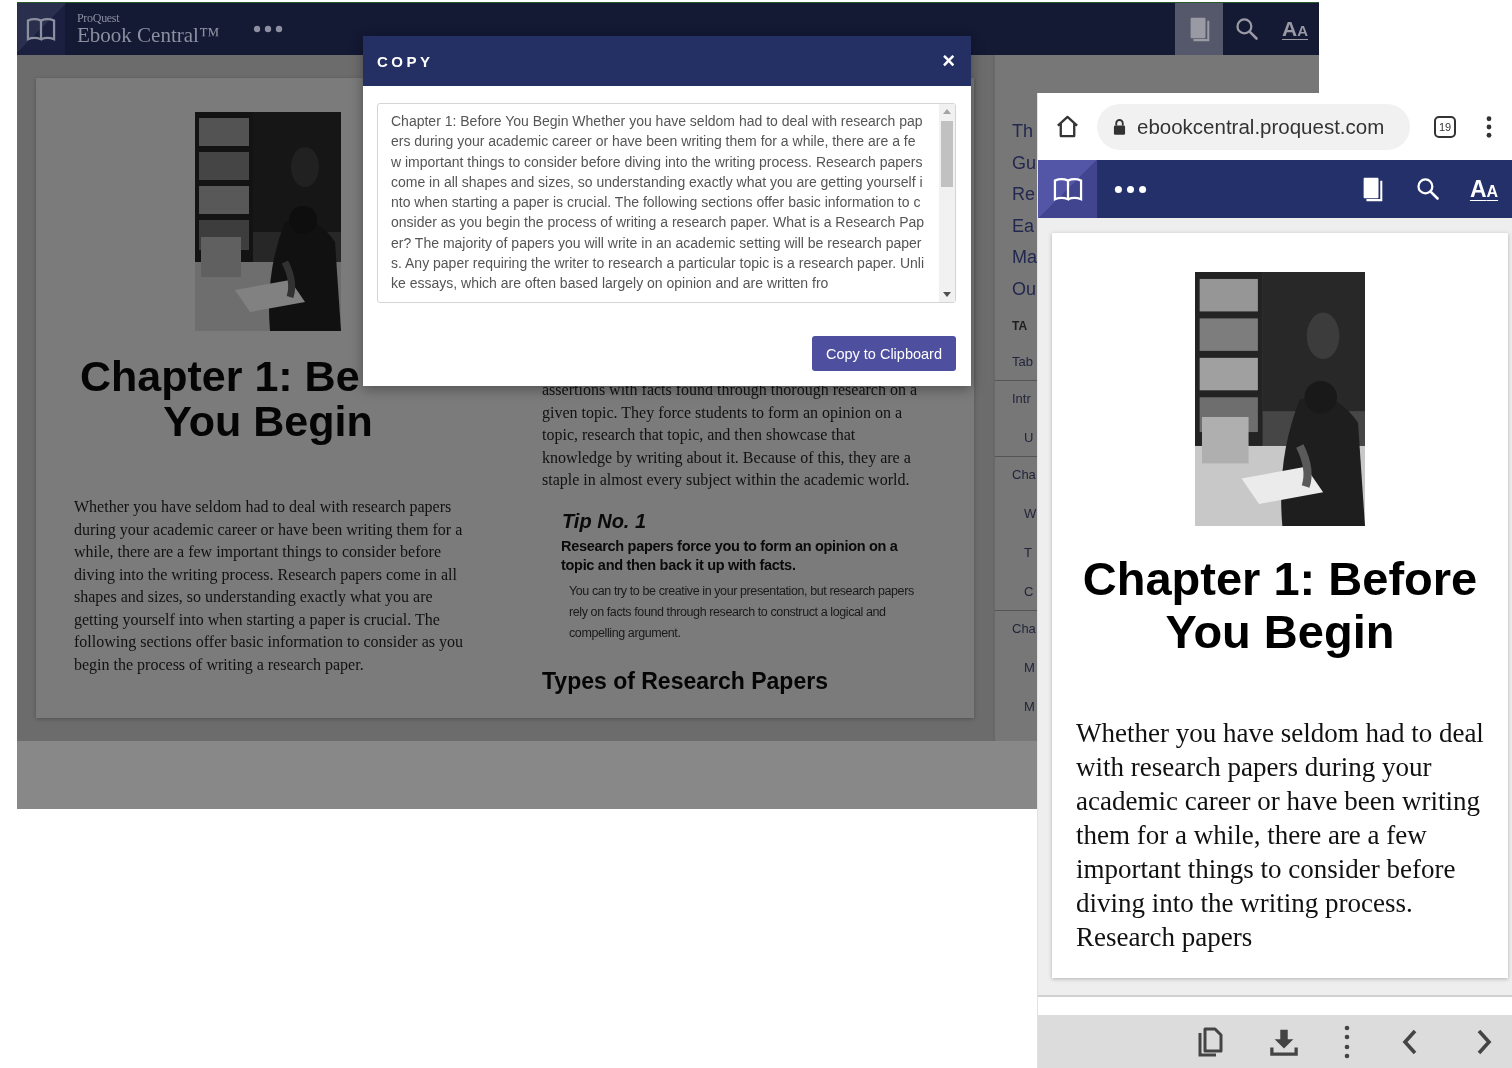 Image resolution: width=1512 pixels, height=1068 pixels. Describe the element at coordinates (269, 586) in the screenshot. I see `body-paragraph: Whether you have seldom had to deal with research papers during your academic career or have been writing them for a while, there are a few important things to consider before diving into the writing process. Research papers come in all shapes and sizes, so understanding exactly what you are getting yourself into when starting a paper is crucial. The following sections offer basic information to consider as you begin the process of writing a research paper.` at that location.